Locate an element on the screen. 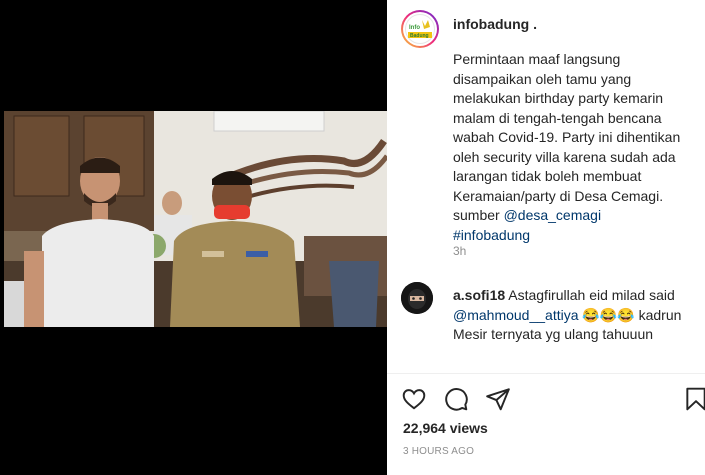 Image resolution: width=705 pixels, height=475 pixels. share-icon is located at coordinates (498, 399).